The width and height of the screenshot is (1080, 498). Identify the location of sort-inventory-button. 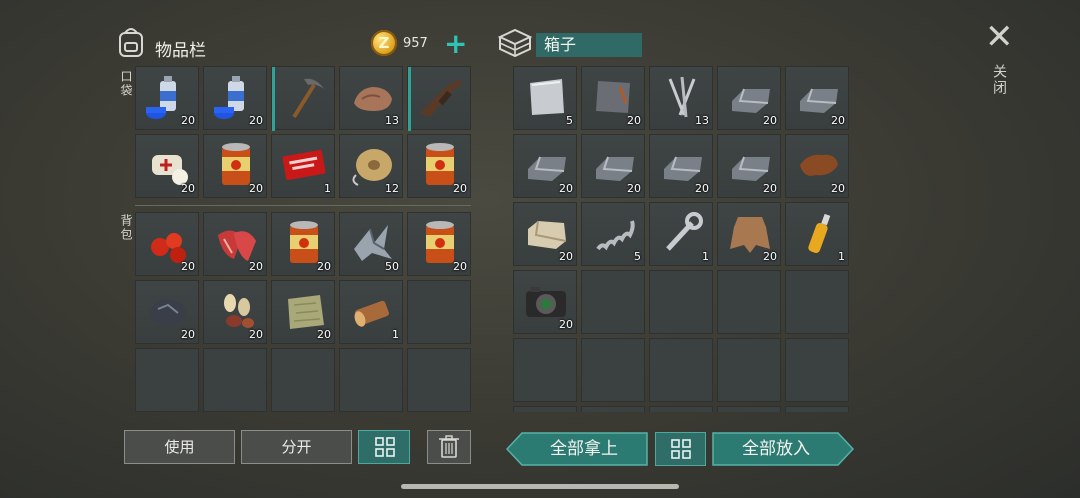
(384, 447).